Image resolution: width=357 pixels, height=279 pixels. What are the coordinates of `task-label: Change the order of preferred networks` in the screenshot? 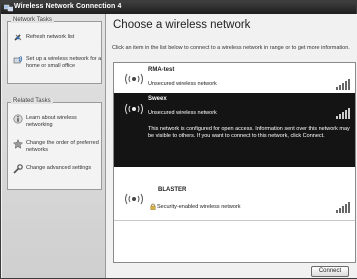 It's located at (62, 146).